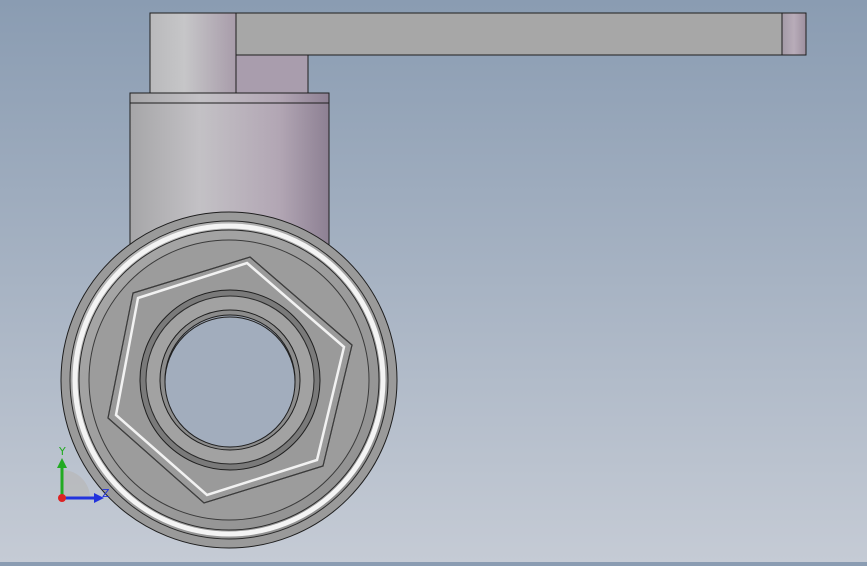  Describe the element at coordinates (230, 382) in the screenshot. I see `port-bore` at that location.